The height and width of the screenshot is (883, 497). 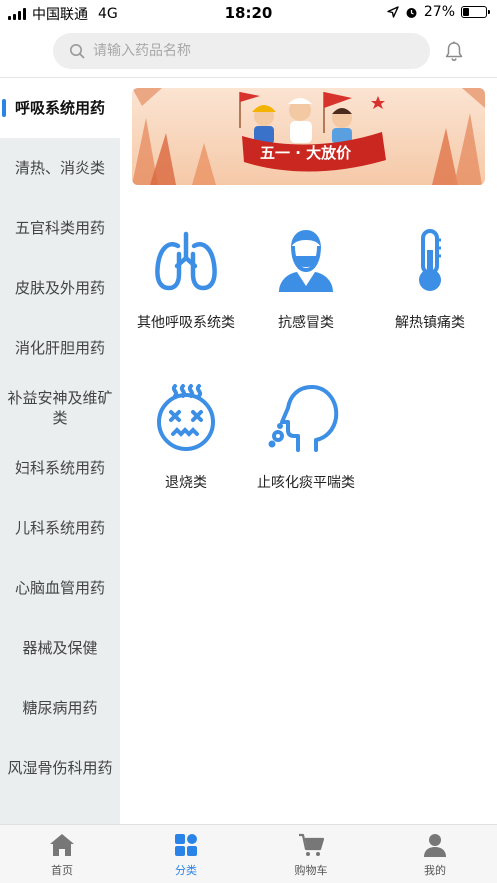 I want to click on category-label: 解热镇痛类, so click(x=430, y=323).